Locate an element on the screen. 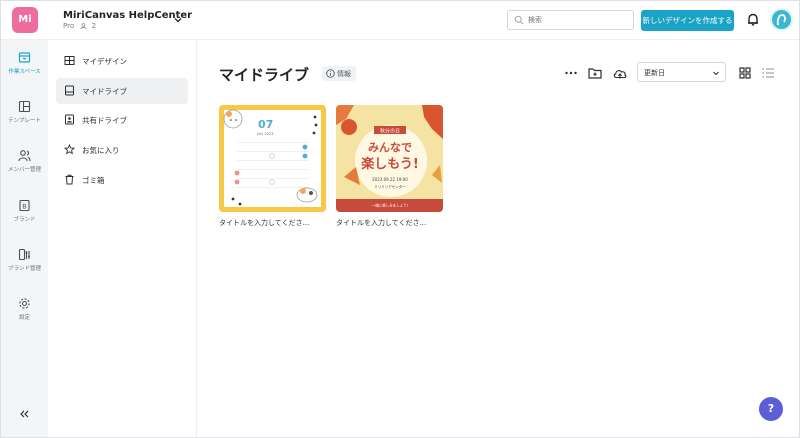 The width and height of the screenshot is (800, 438). upload-cloud-icon is located at coordinates (620, 73).